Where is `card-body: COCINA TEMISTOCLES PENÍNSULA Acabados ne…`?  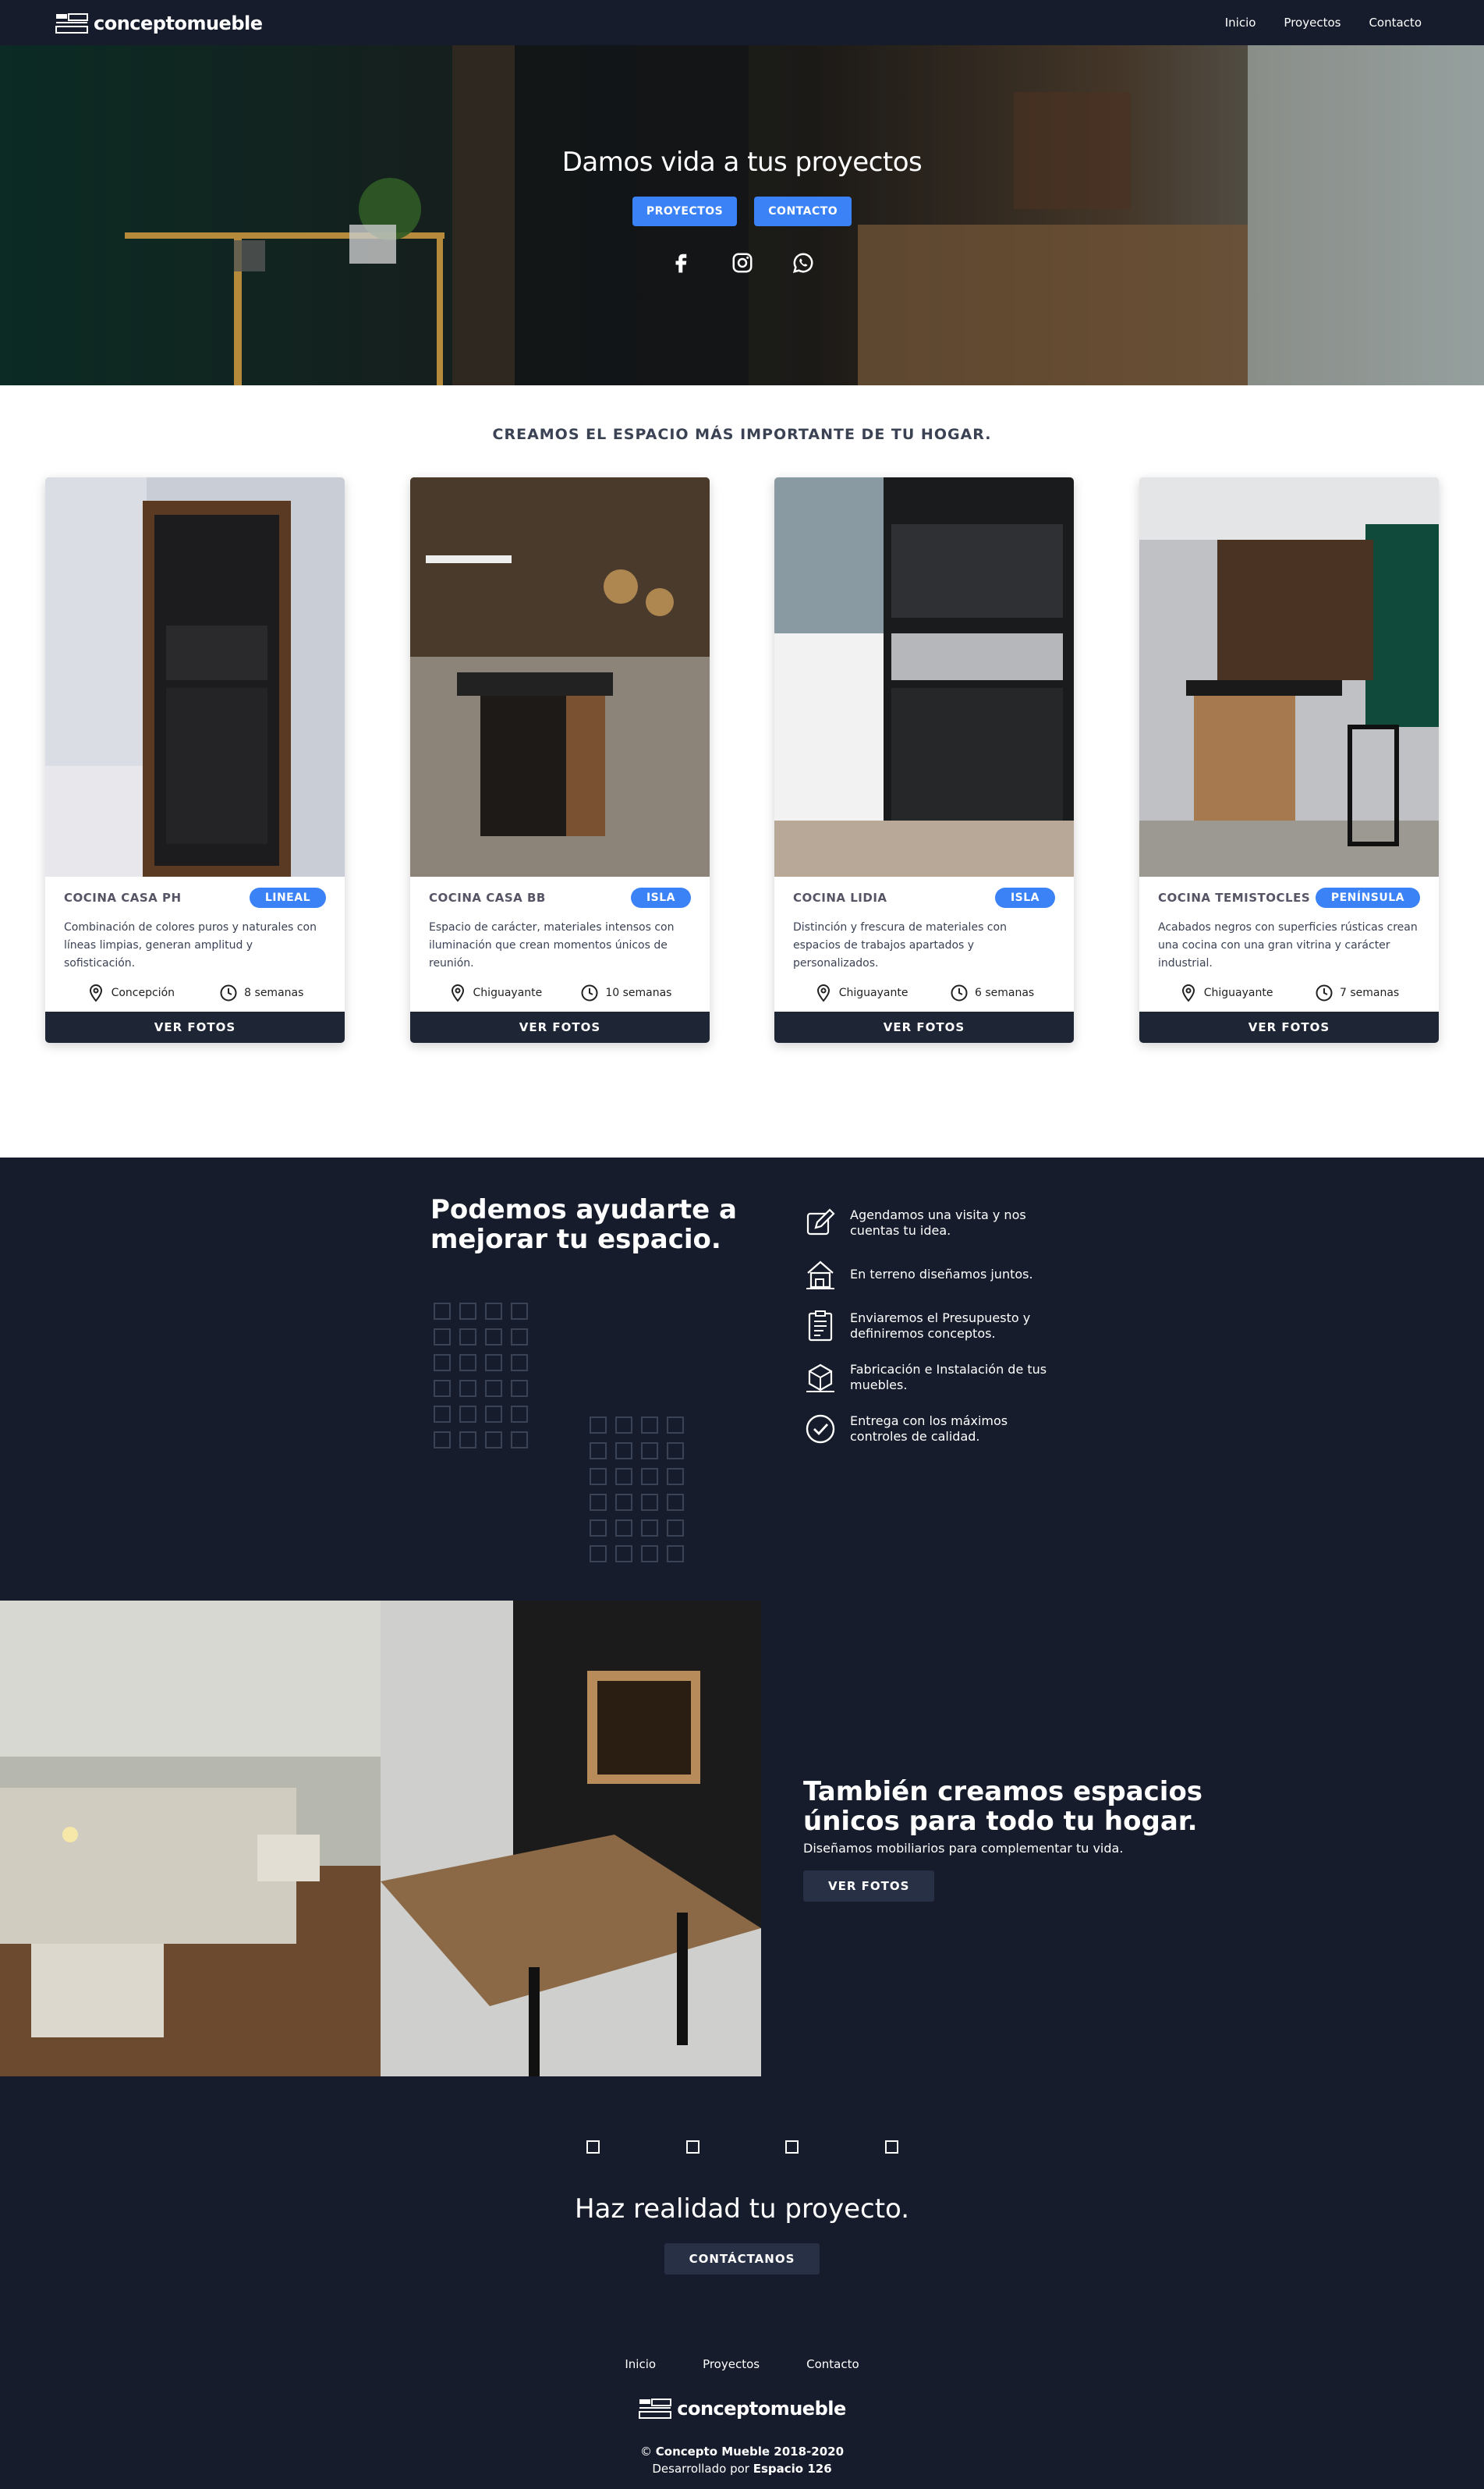
card-body: COCINA TEMISTOCLES PENÍNSULA Acabados ne… is located at coordinates (1289, 944).